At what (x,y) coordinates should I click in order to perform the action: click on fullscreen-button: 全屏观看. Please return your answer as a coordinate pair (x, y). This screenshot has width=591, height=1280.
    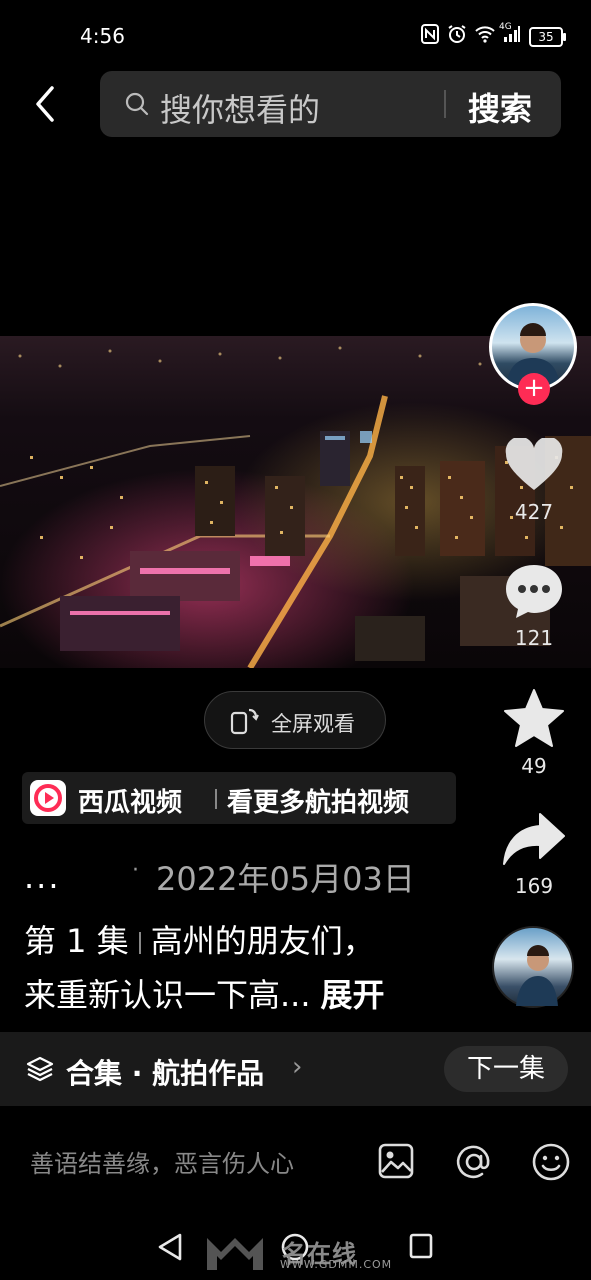
    Looking at the image, I should click on (295, 720).